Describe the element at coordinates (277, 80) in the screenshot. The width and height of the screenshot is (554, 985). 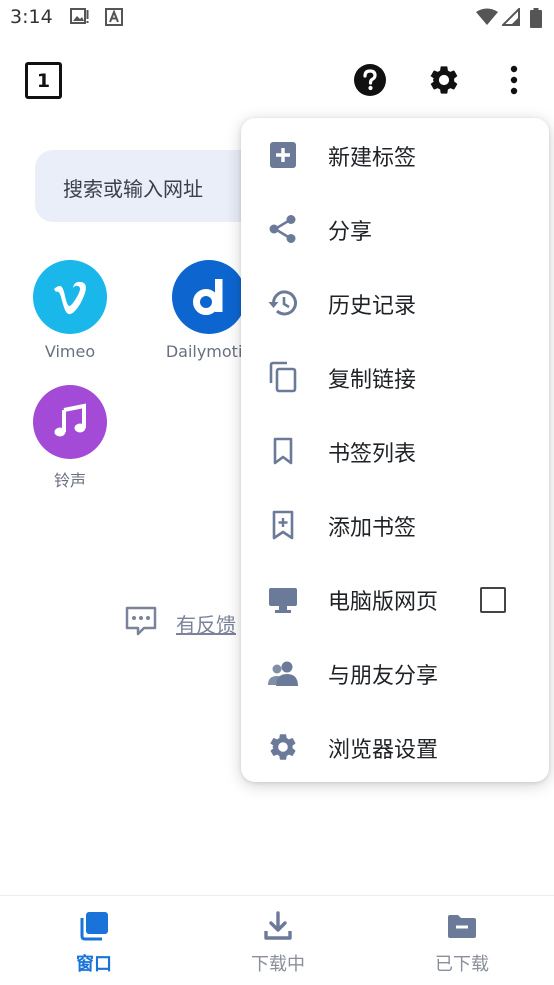
I see `browser-toolbar: 1` at that location.